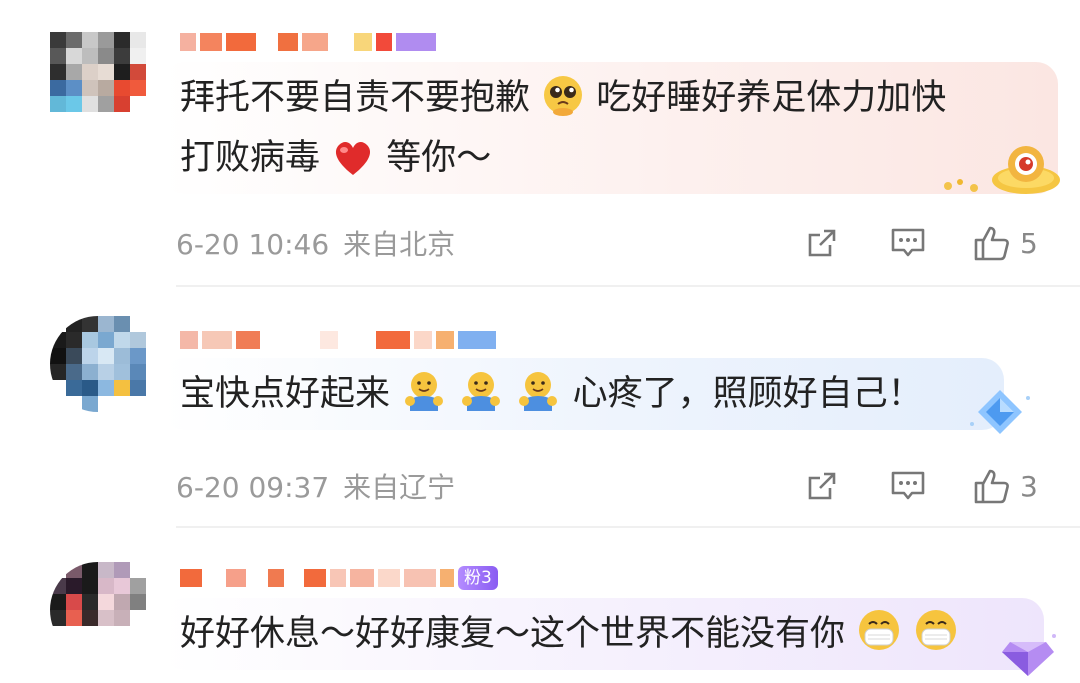  I want to click on comment-actions: 3, so click(921, 486).